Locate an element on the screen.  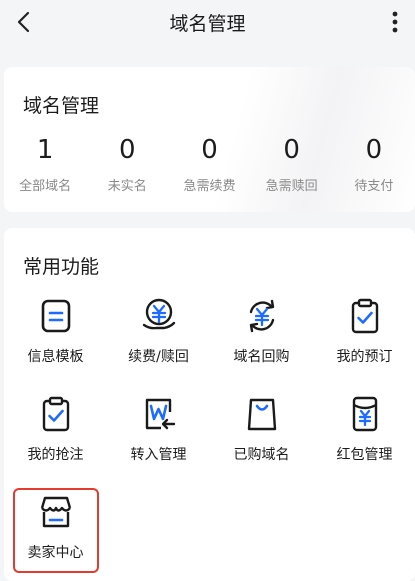
stats-row: 1 全部域名 0 未实名 0 急需续费 0 急需赎回 0 待支付 is located at coordinates (209, 164).